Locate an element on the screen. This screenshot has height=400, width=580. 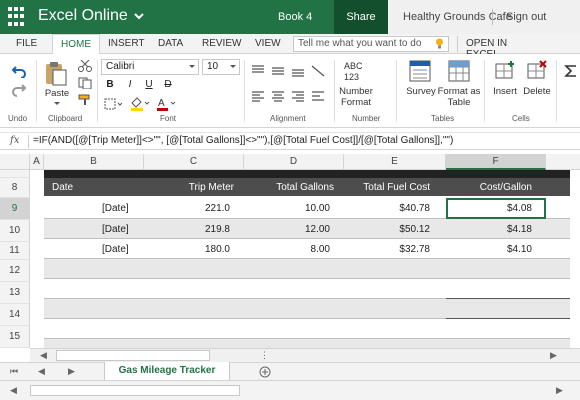
first-sheet-icon: ⏮ is located at coordinates (14, 371).